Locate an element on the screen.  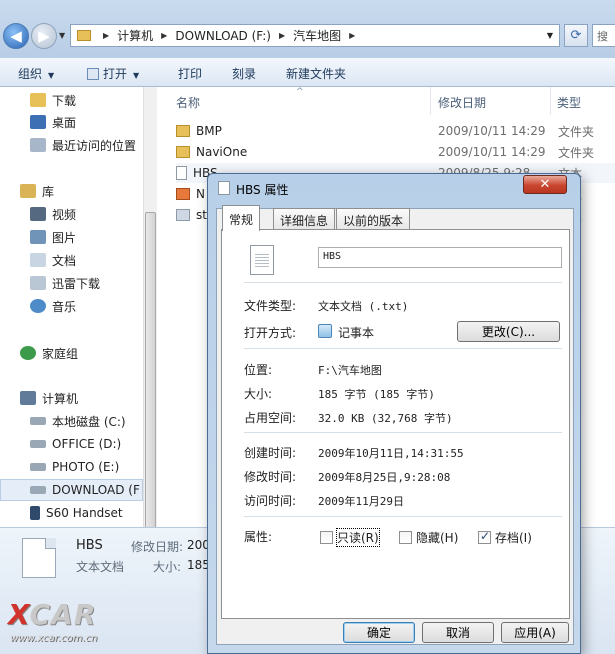
image-file-icon is located at coordinates (183, 194).